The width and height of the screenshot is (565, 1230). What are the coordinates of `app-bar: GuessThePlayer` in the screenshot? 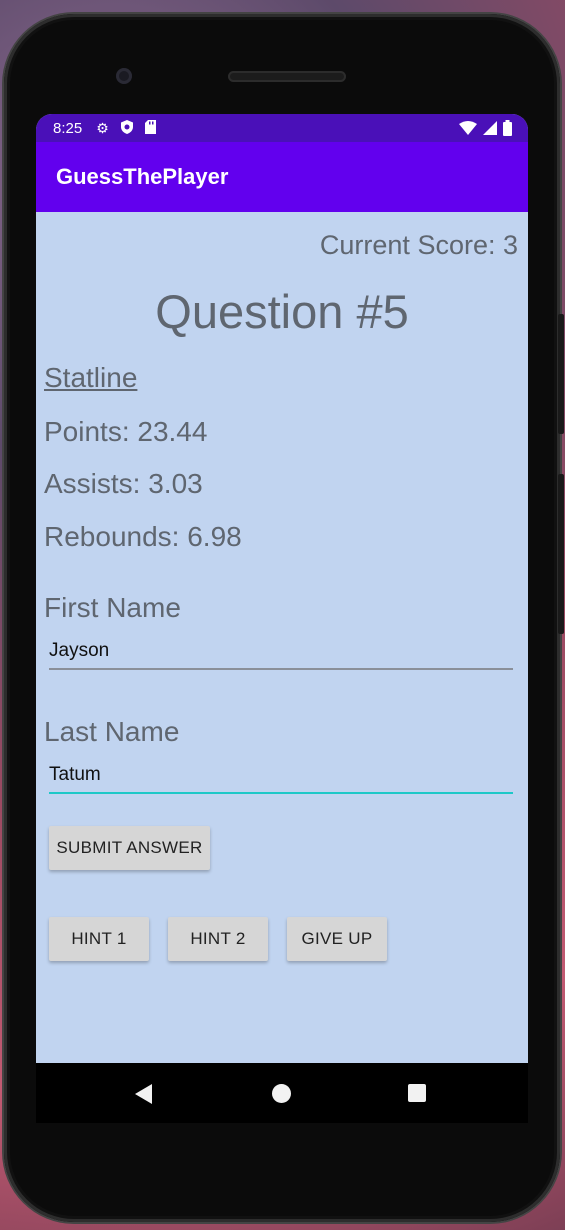 It's located at (282, 177).